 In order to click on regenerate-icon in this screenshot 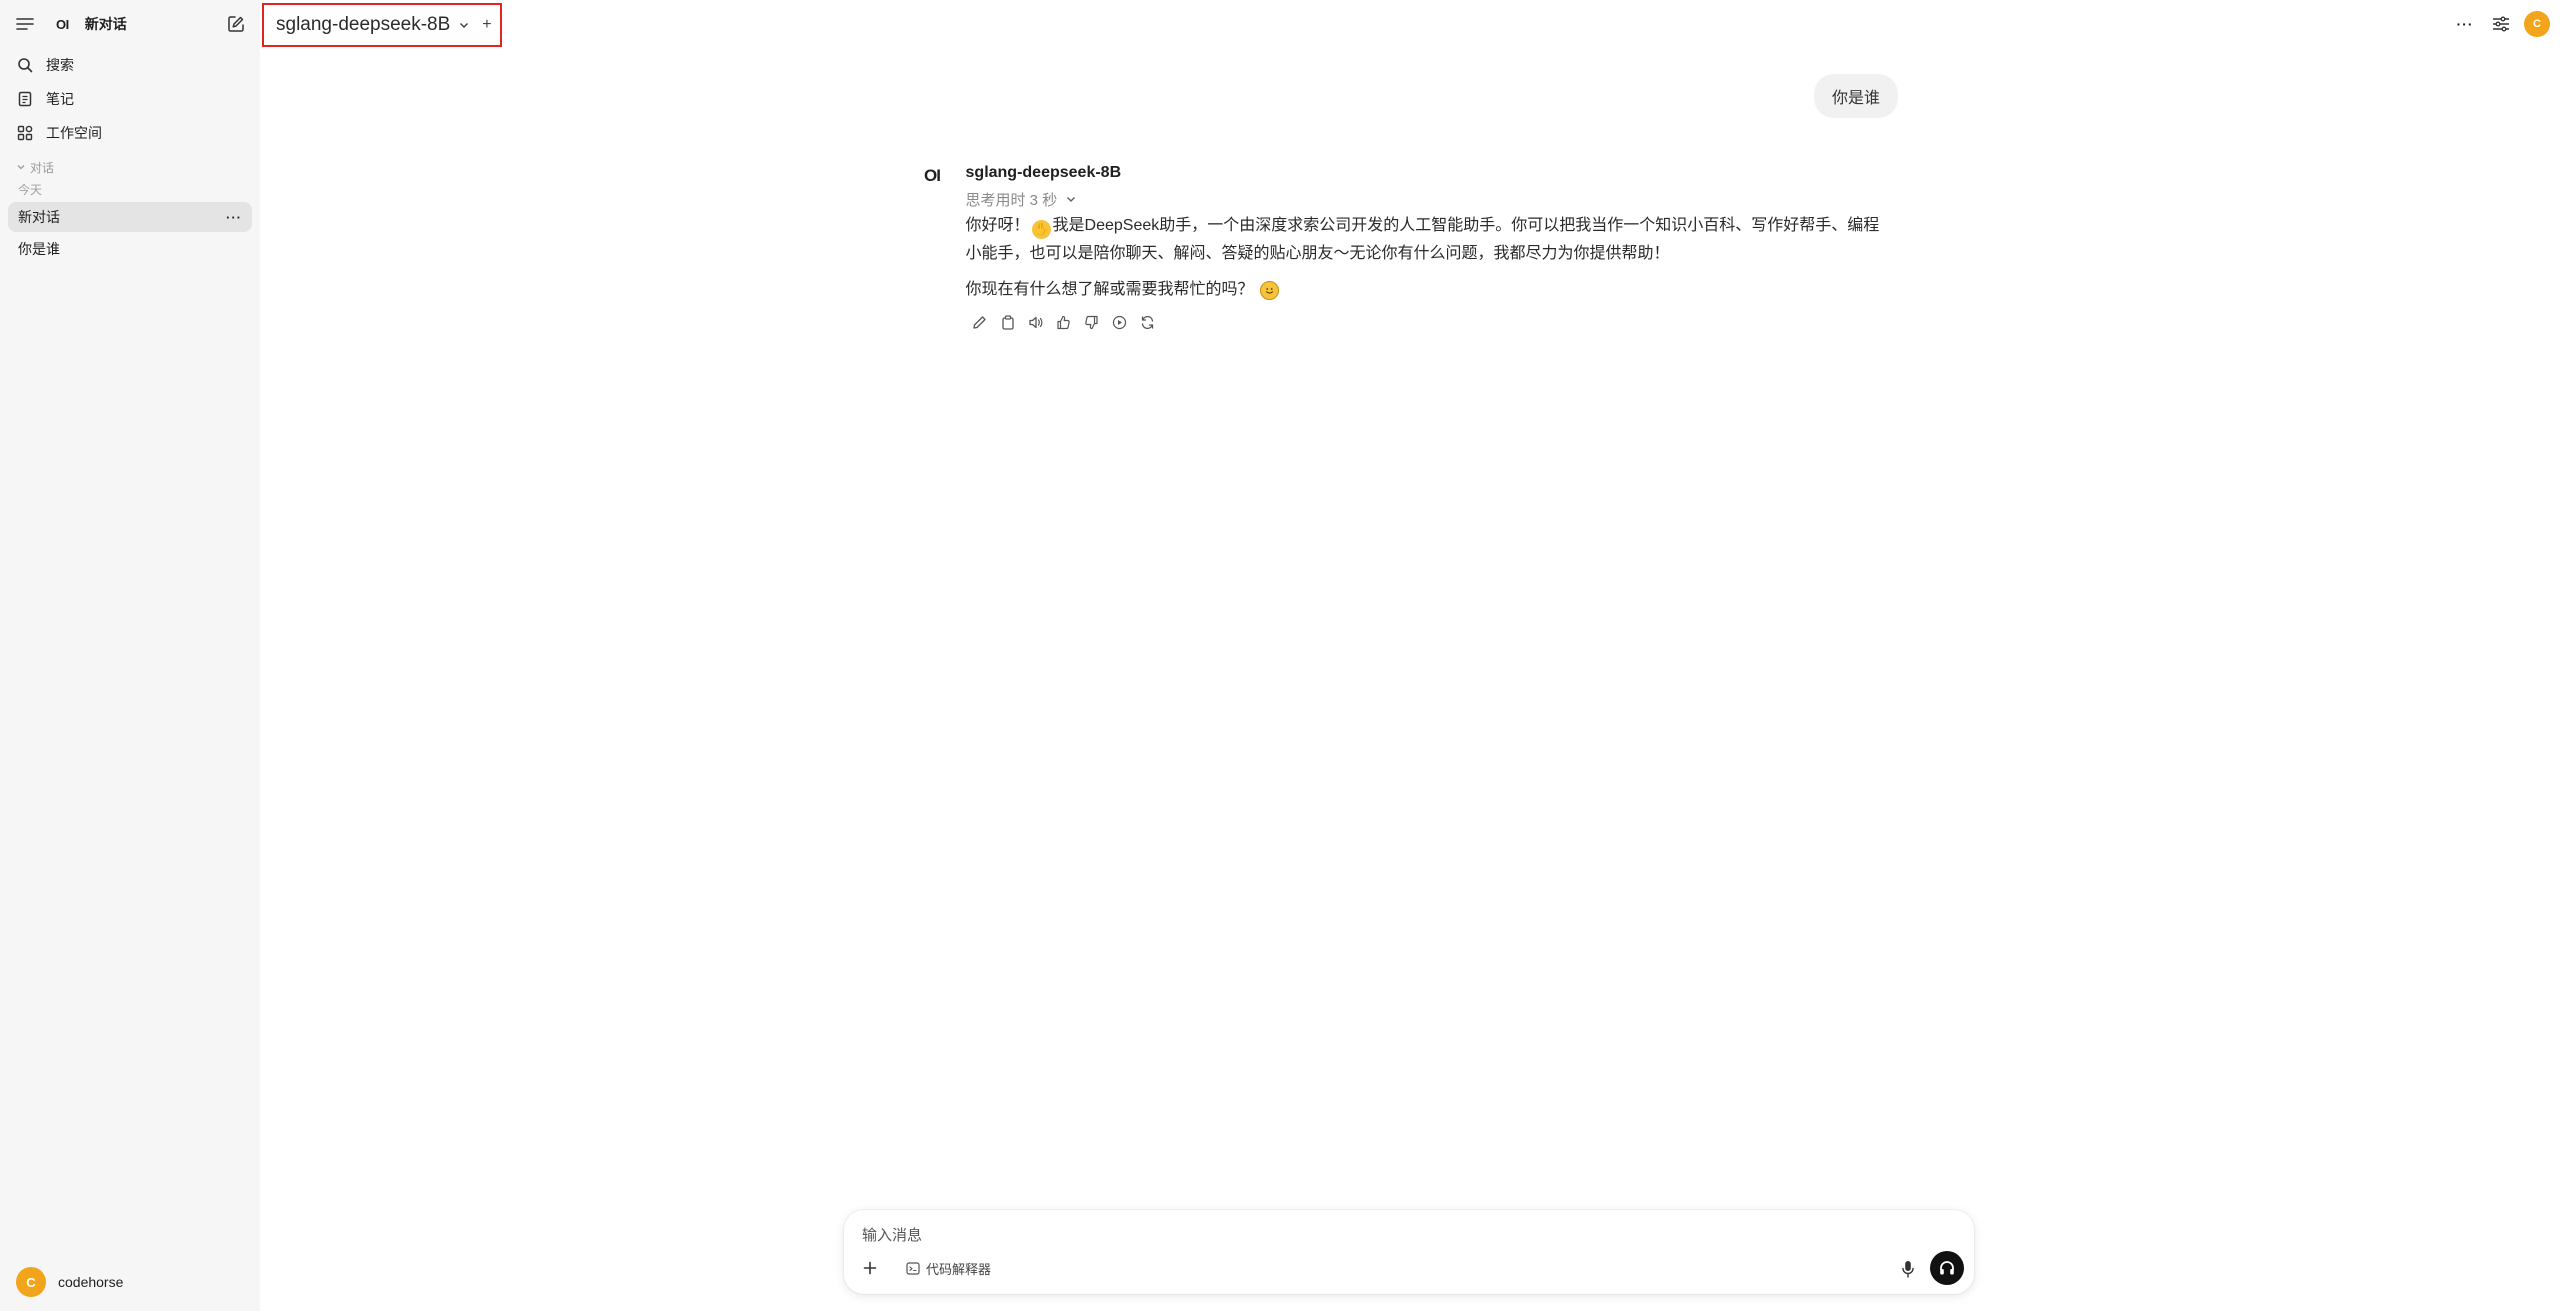, I will do `click(1148, 322)`.